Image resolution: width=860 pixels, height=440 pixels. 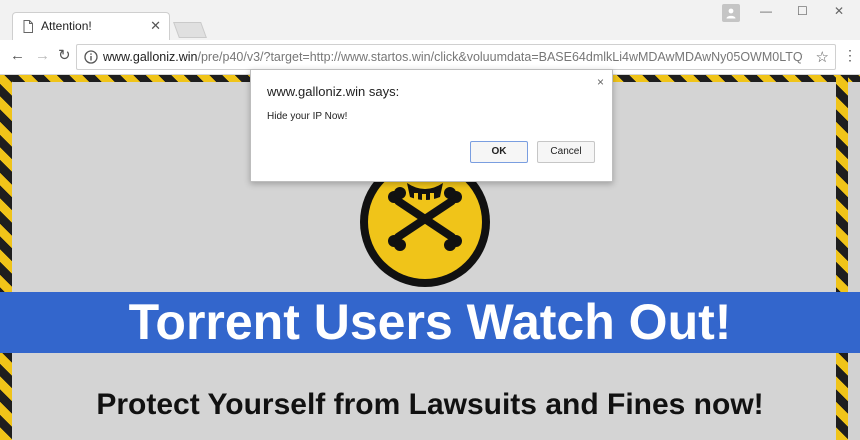 I want to click on banner-headline: Torrent Users Watch Out!, so click(x=430, y=322).